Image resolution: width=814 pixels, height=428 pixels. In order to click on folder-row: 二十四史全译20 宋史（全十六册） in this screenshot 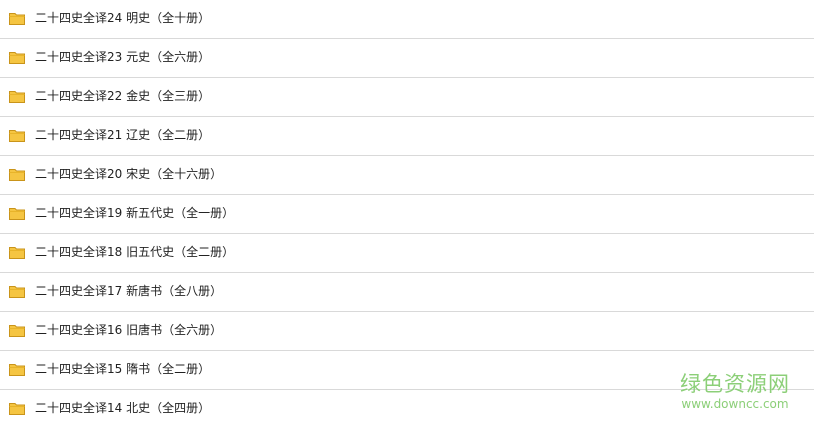, I will do `click(407, 175)`.